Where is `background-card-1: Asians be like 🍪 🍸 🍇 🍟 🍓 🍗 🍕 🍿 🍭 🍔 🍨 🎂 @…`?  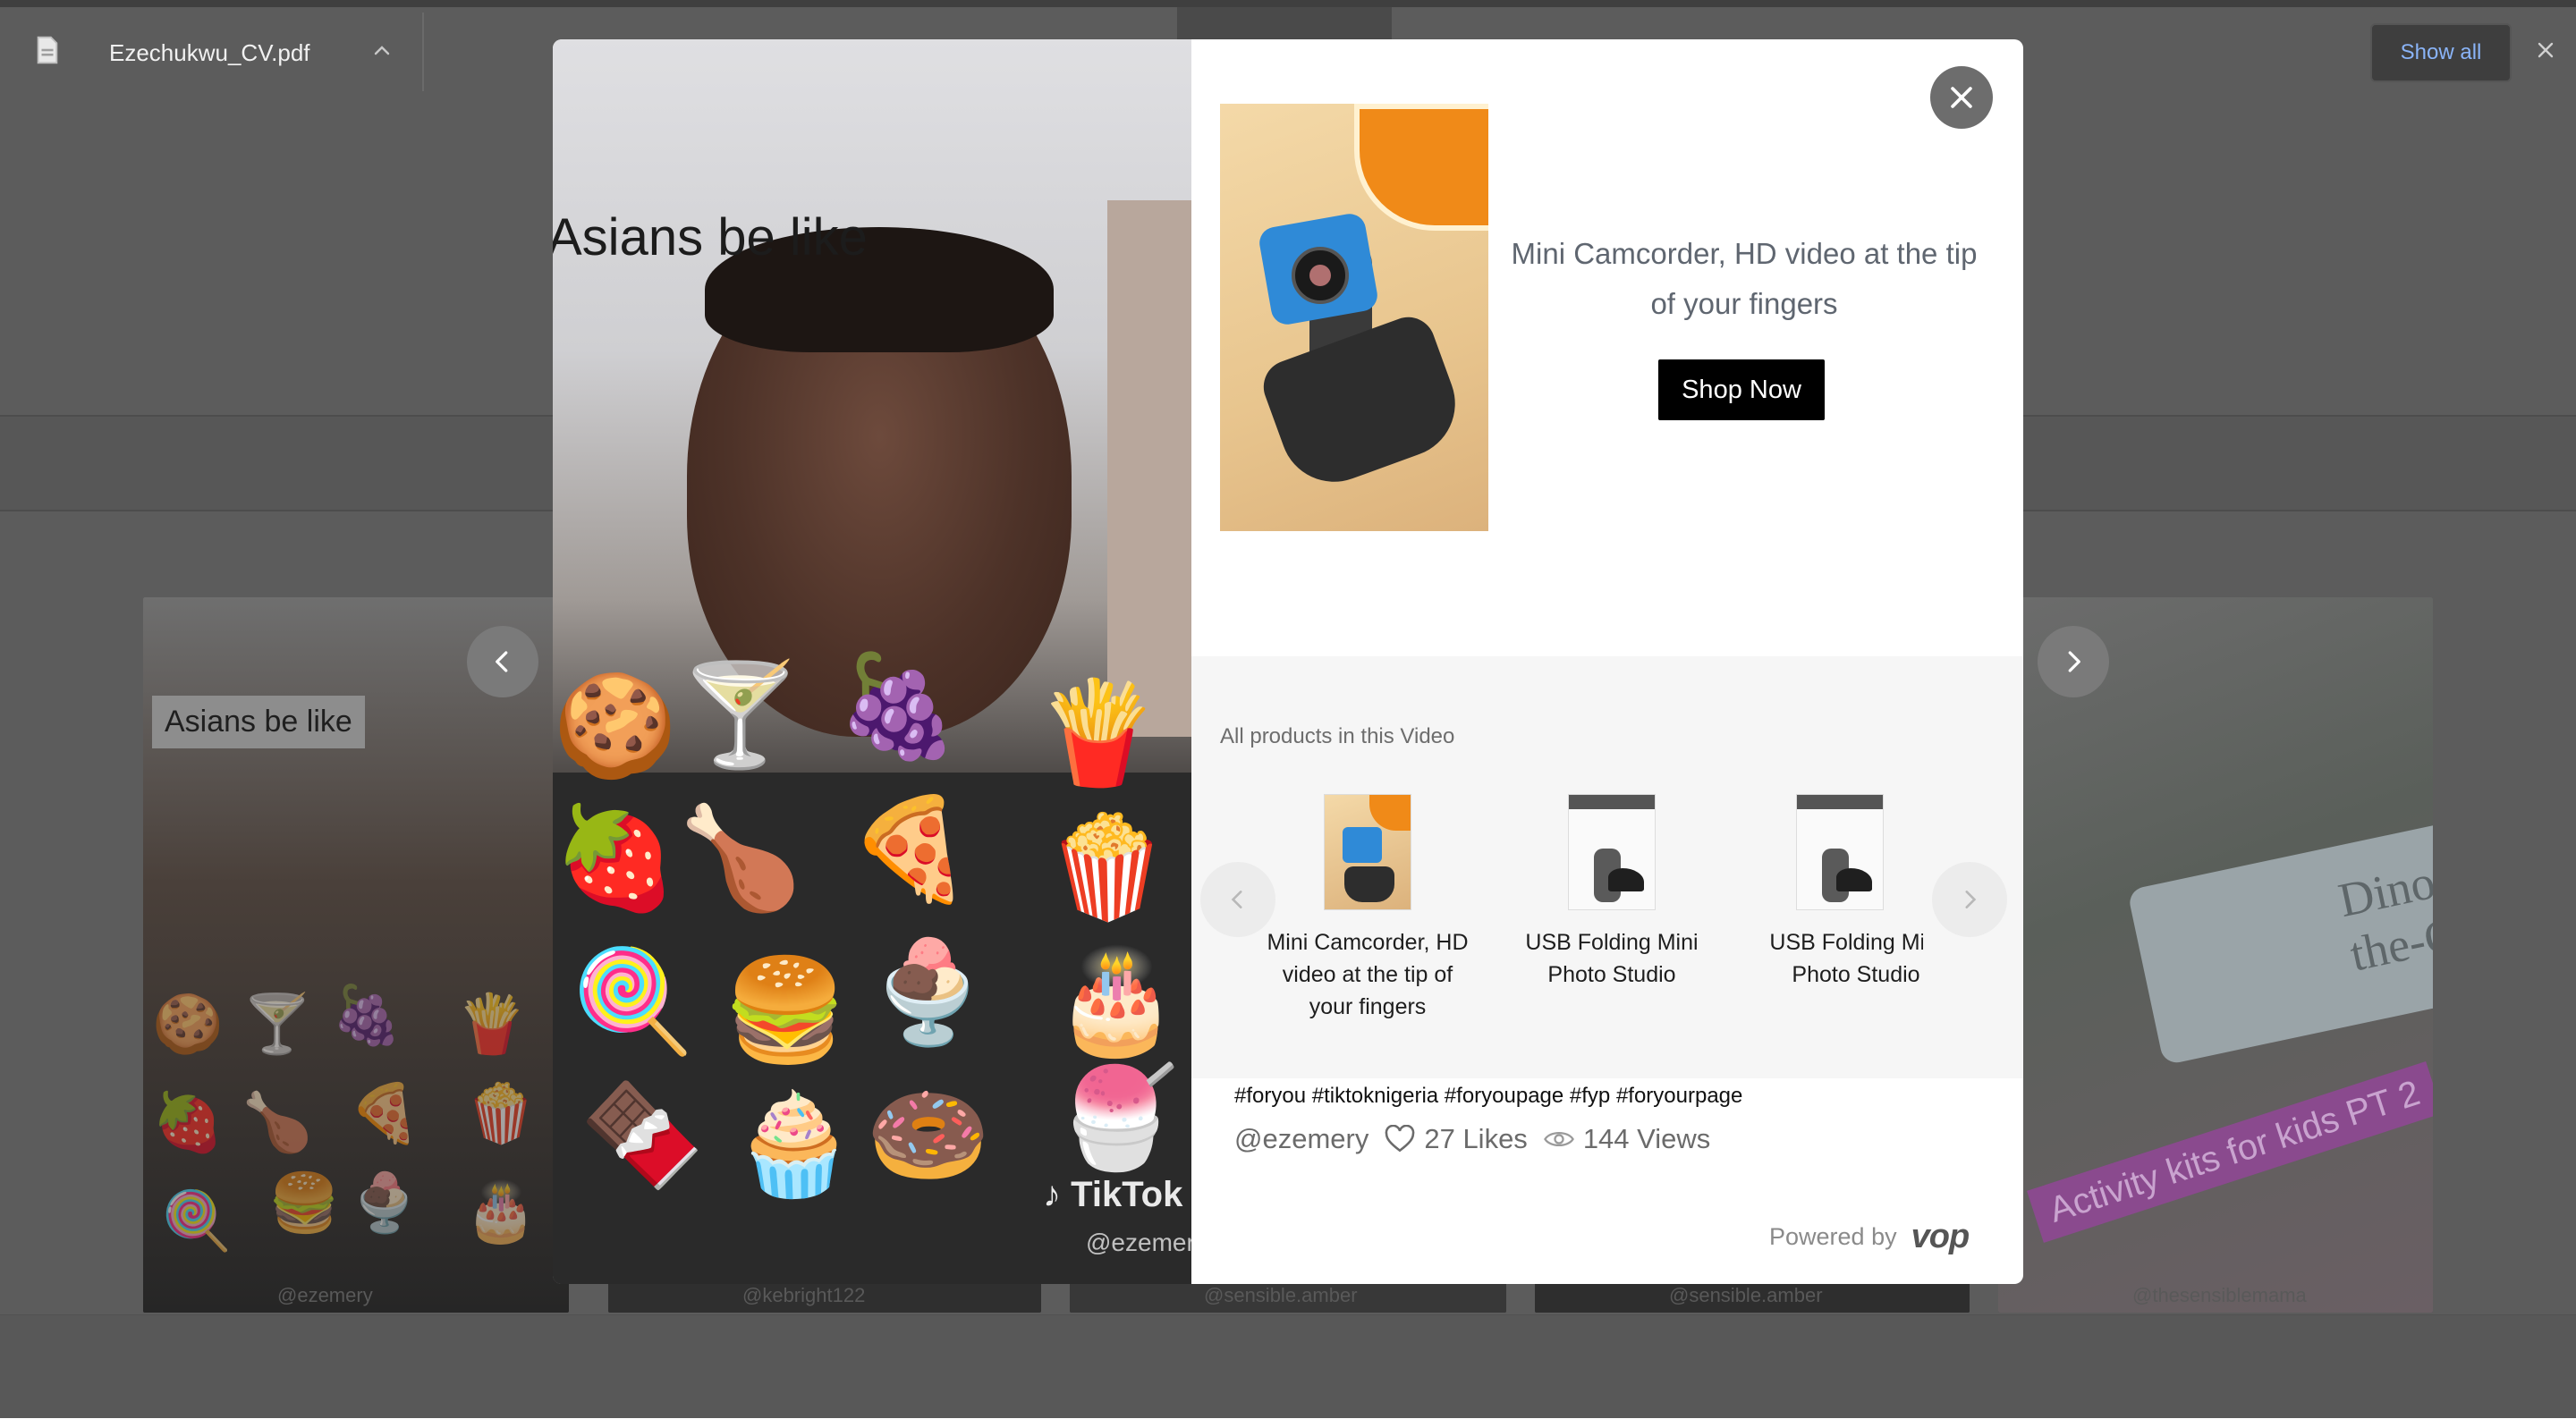
background-card-1: Asians be like 🍪 🍸 🍇 🍟 🍓 🍗 🍕 🍿 🍭 🍔 🍨 🎂 @… is located at coordinates (356, 955).